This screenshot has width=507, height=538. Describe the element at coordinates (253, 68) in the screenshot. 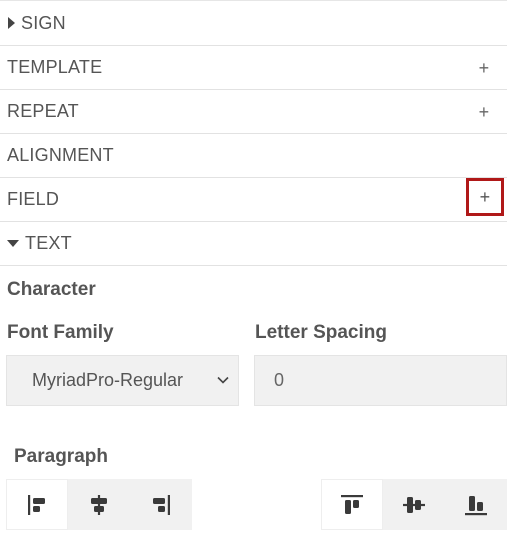

I see `section-template: TEMPLATE +` at that location.